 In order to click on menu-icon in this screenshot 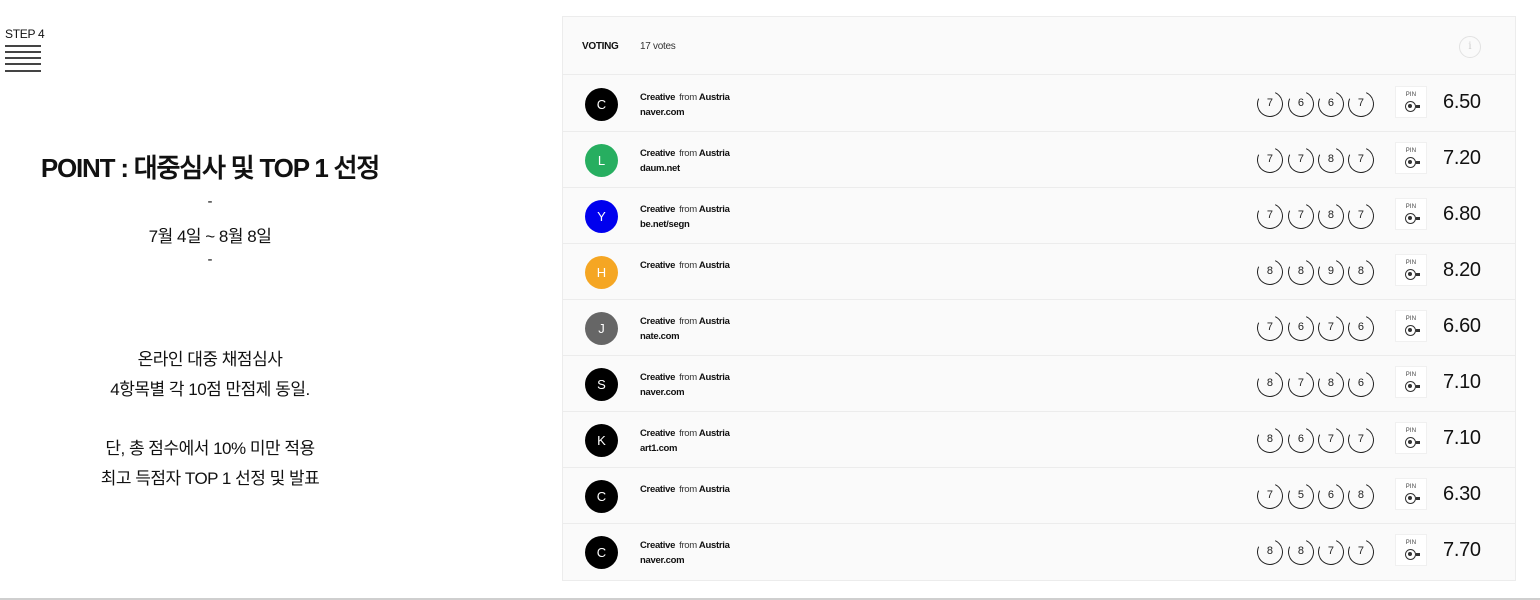, I will do `click(23, 59)`.